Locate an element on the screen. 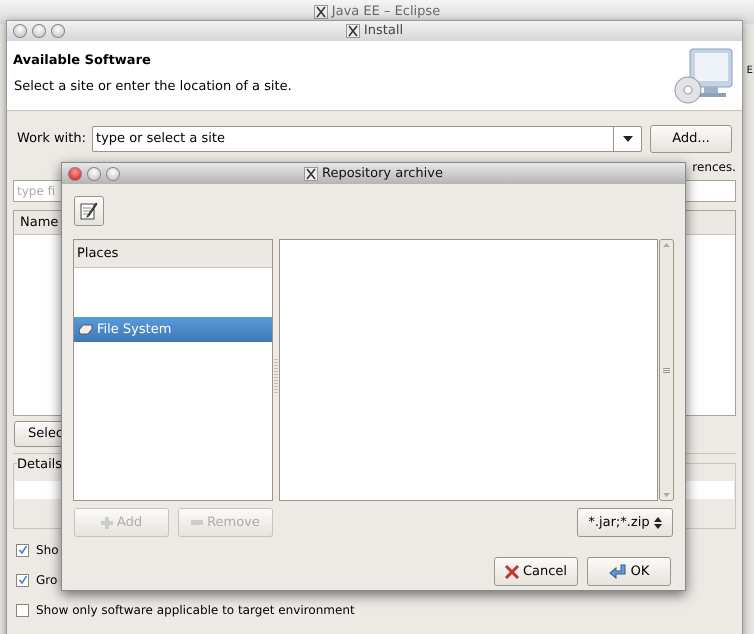 This screenshot has height=634, width=754. scroll-grip-icon is located at coordinates (666, 370).